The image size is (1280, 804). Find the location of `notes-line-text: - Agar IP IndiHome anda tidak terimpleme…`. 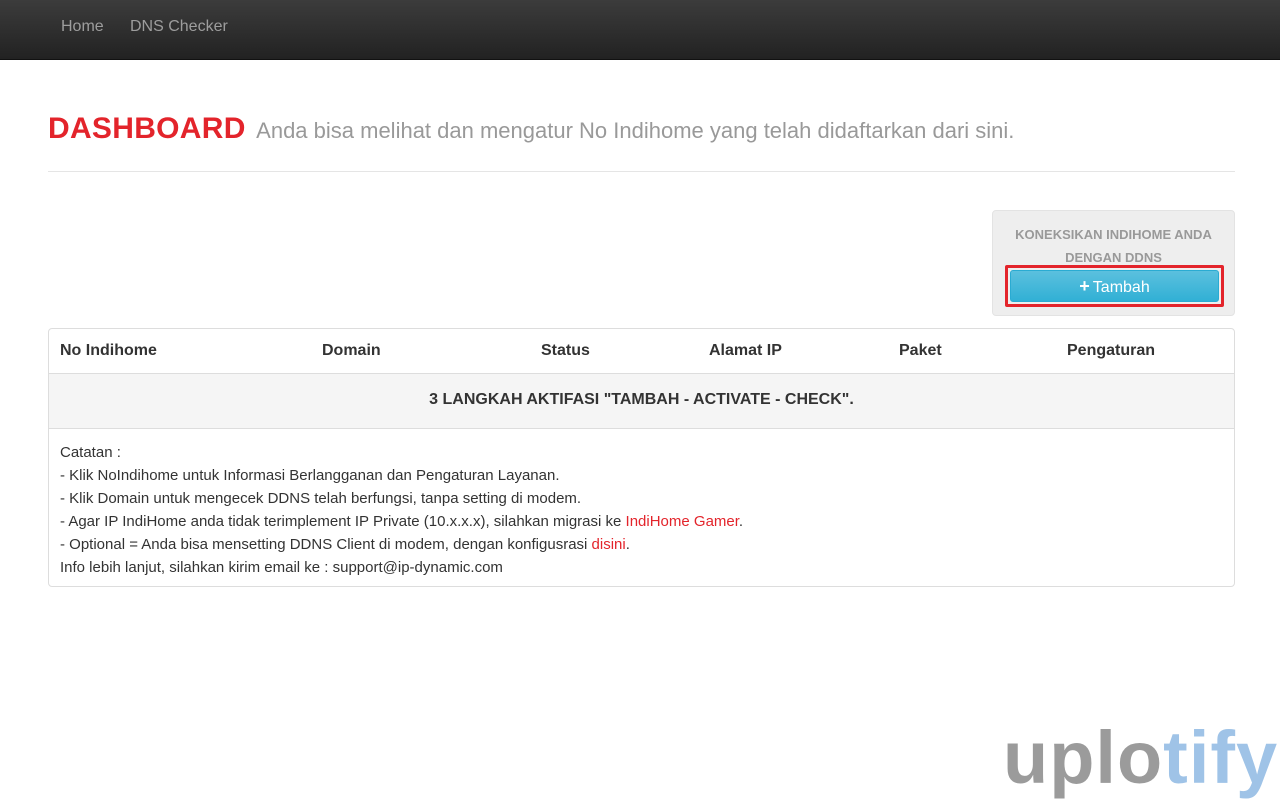

notes-line-text: - Agar IP IndiHome anda tidak terimpleme… is located at coordinates (343, 521).